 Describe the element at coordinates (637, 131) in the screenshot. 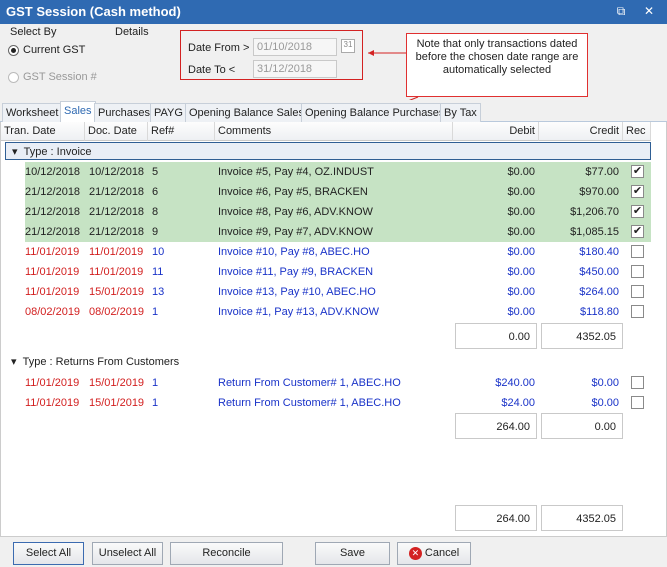

I see `col-rec: Rec` at that location.